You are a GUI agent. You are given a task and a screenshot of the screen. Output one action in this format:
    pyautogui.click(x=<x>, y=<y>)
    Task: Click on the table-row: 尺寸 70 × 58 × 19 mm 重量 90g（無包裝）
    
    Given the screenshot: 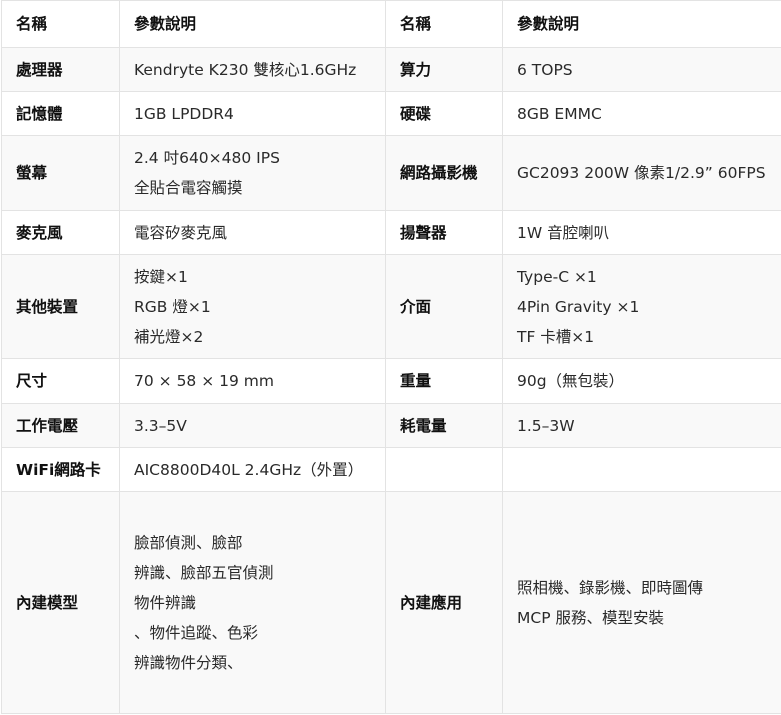 What is the action you would take?
    pyautogui.click(x=391, y=381)
    